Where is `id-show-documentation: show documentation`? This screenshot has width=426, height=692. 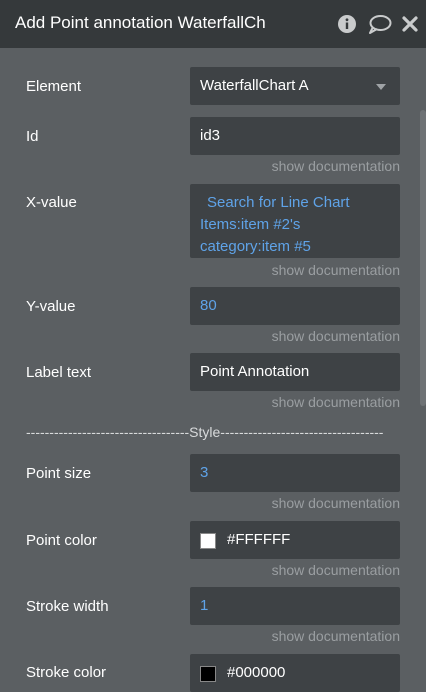
id-show-documentation: show documentation is located at coordinates (332, 166).